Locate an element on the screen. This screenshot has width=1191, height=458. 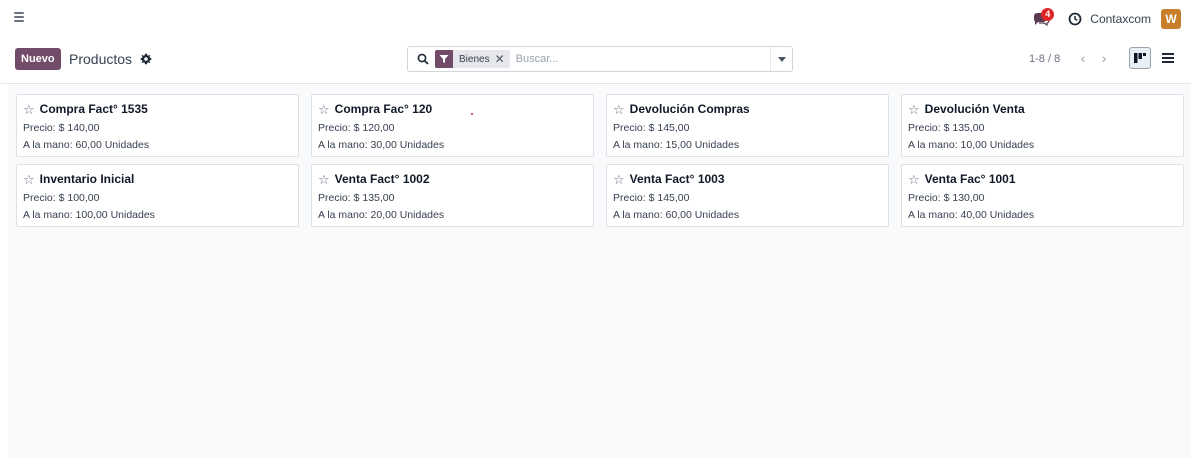
navbar-systray: 4 Contaxcom W is located at coordinates (1106, 19).